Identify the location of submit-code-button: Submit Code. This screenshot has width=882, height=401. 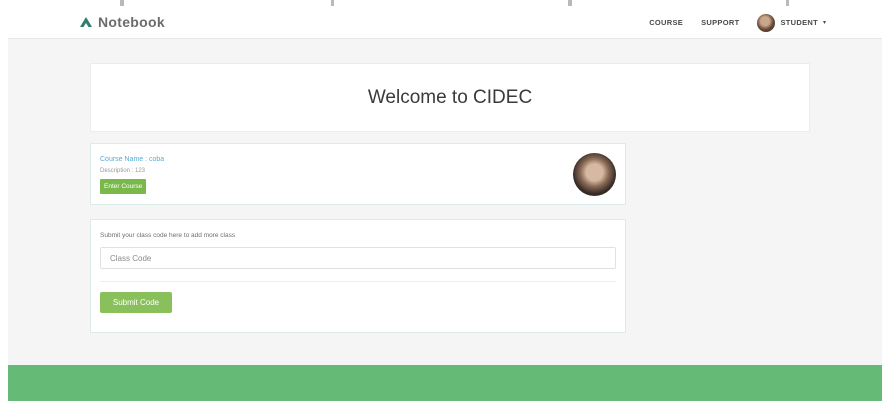
(136, 302).